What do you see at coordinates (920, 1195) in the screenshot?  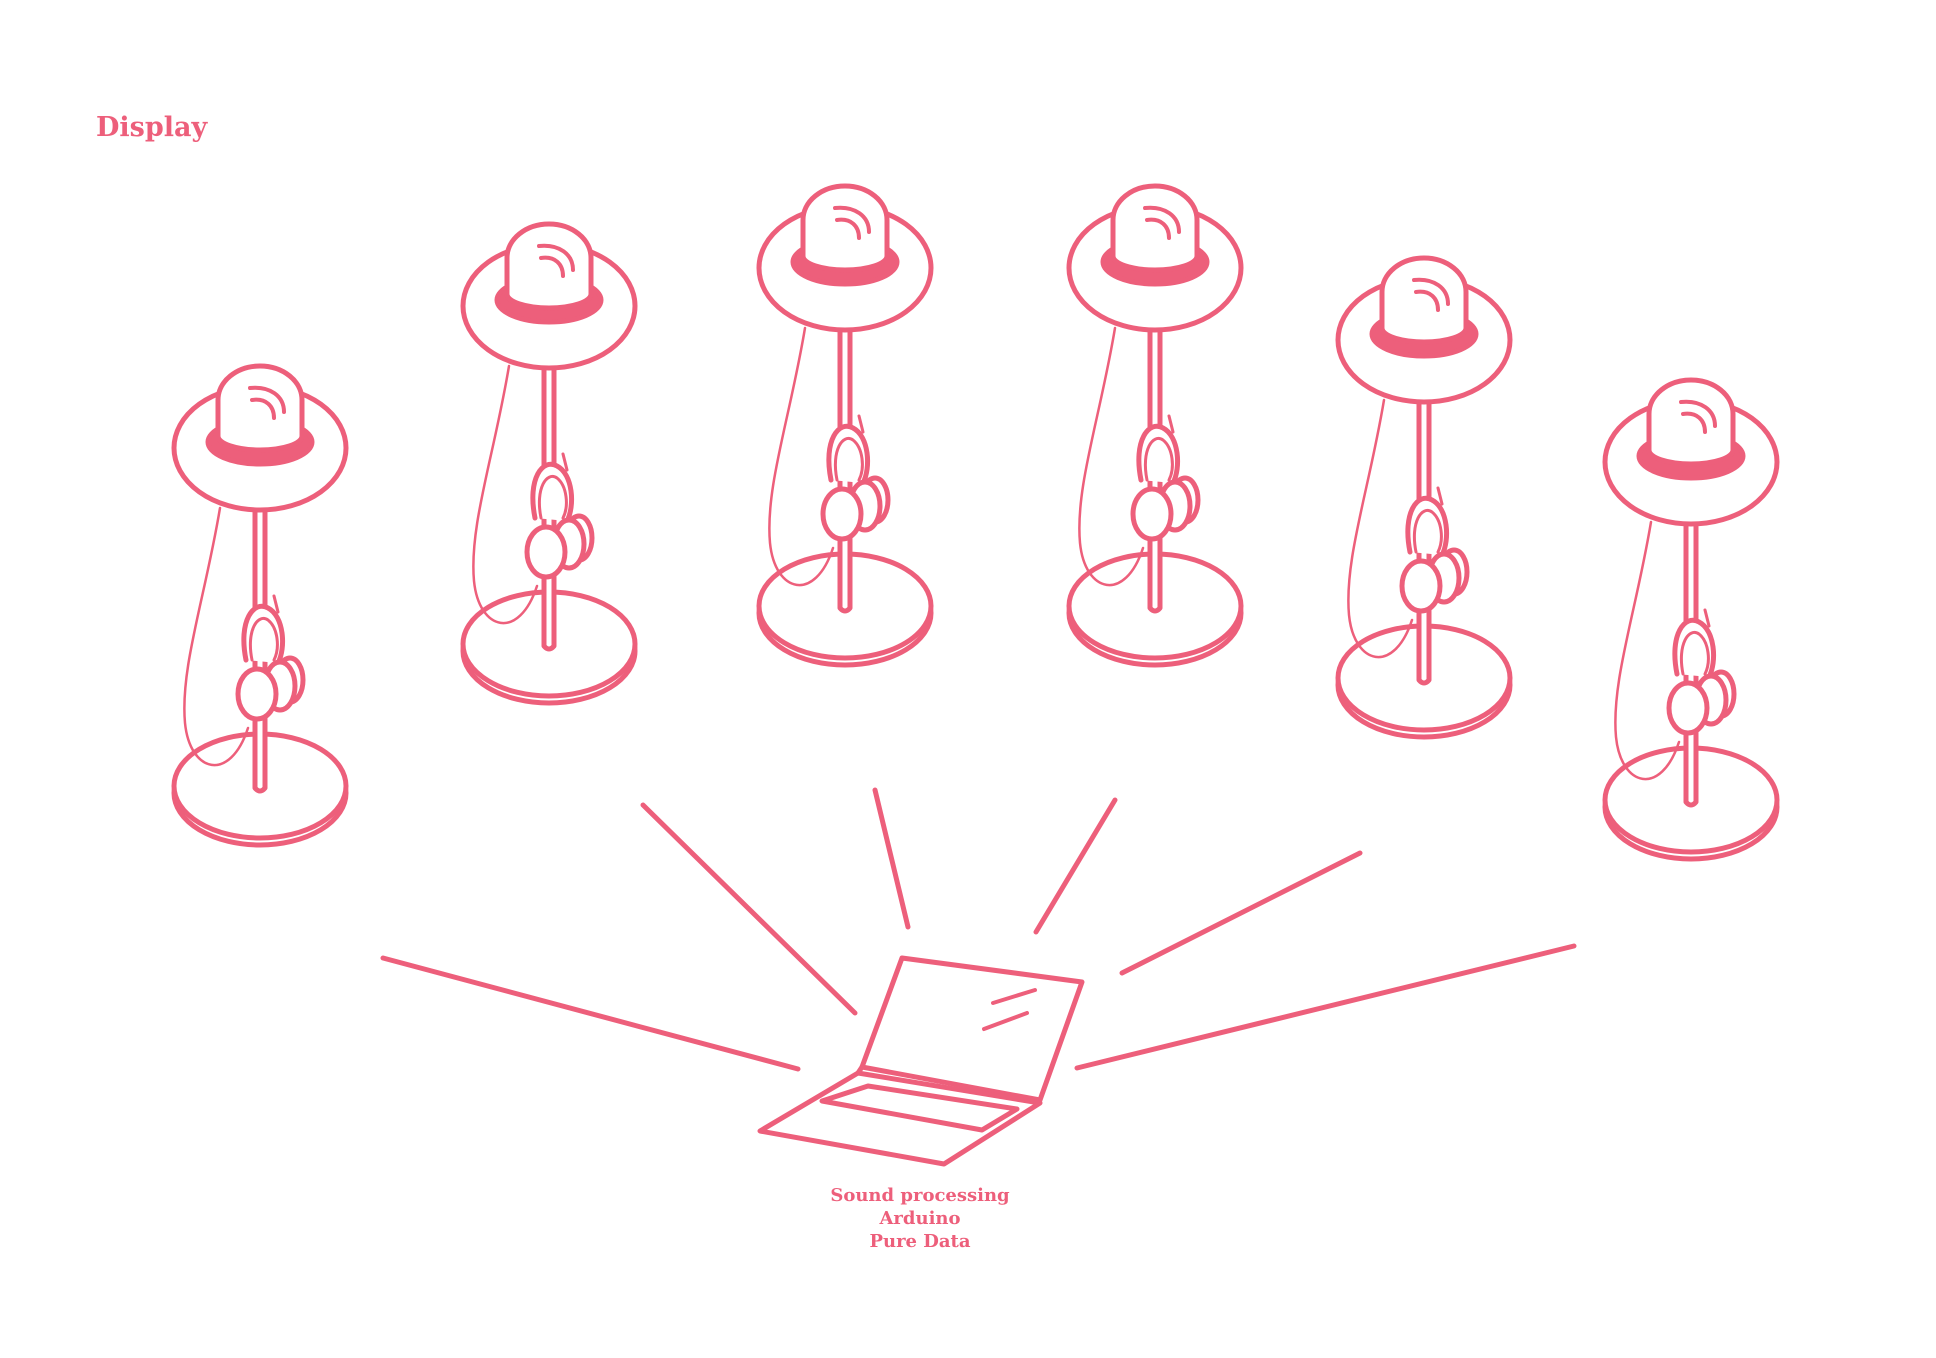 I see `hub-label: Sound processing` at bounding box center [920, 1195].